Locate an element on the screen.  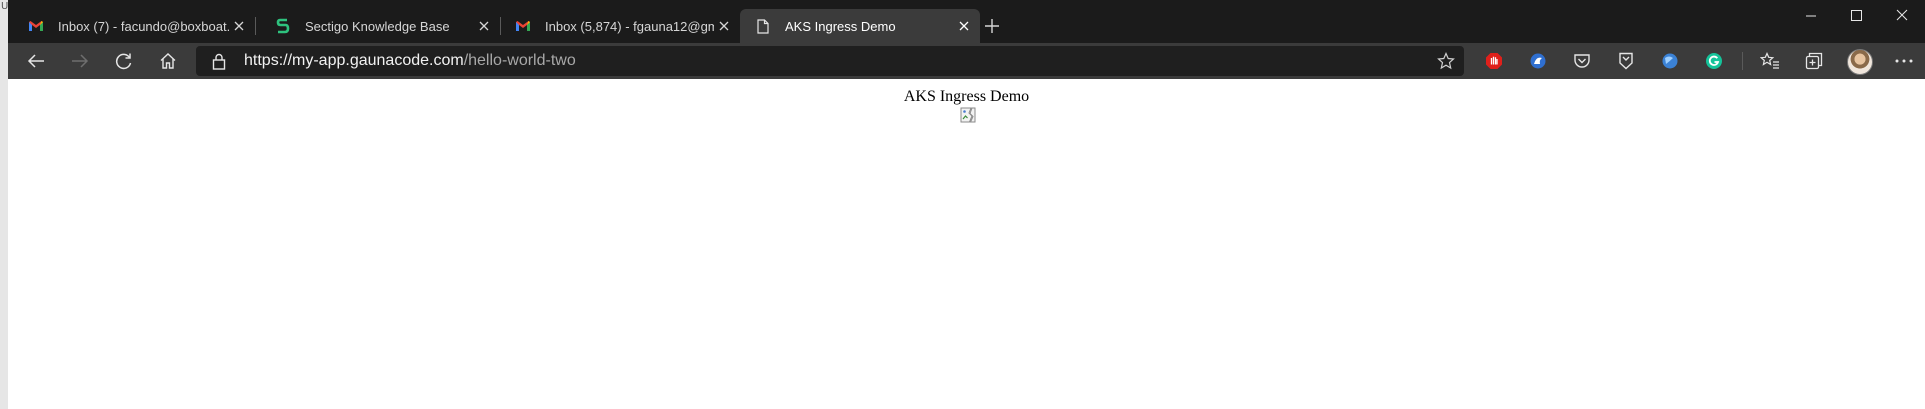
shield-extension-icon is located at coordinates (1626, 61).